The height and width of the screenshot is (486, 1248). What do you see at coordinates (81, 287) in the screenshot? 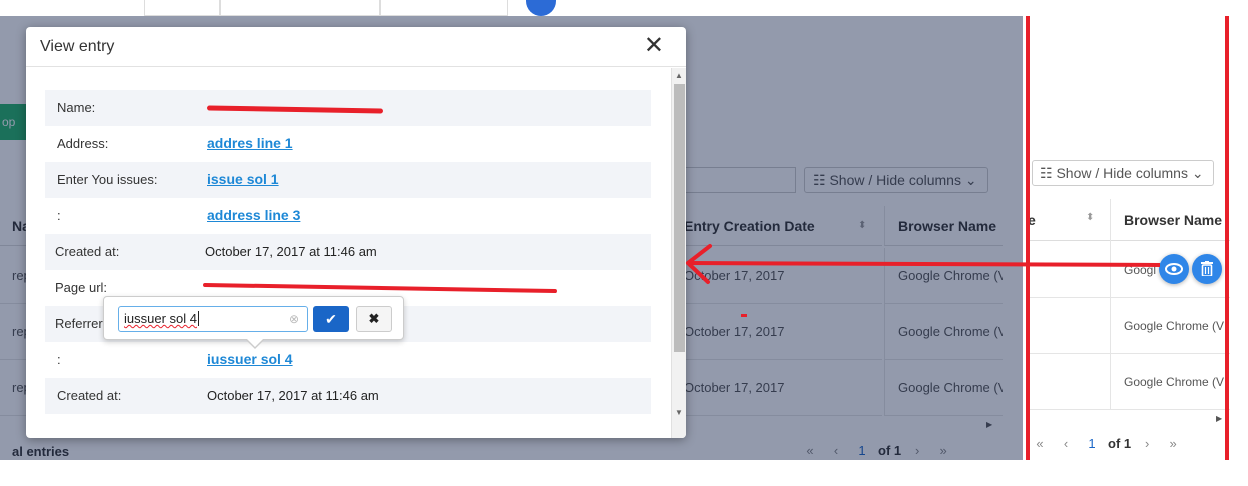
I see `field-label: Page url:` at bounding box center [81, 287].